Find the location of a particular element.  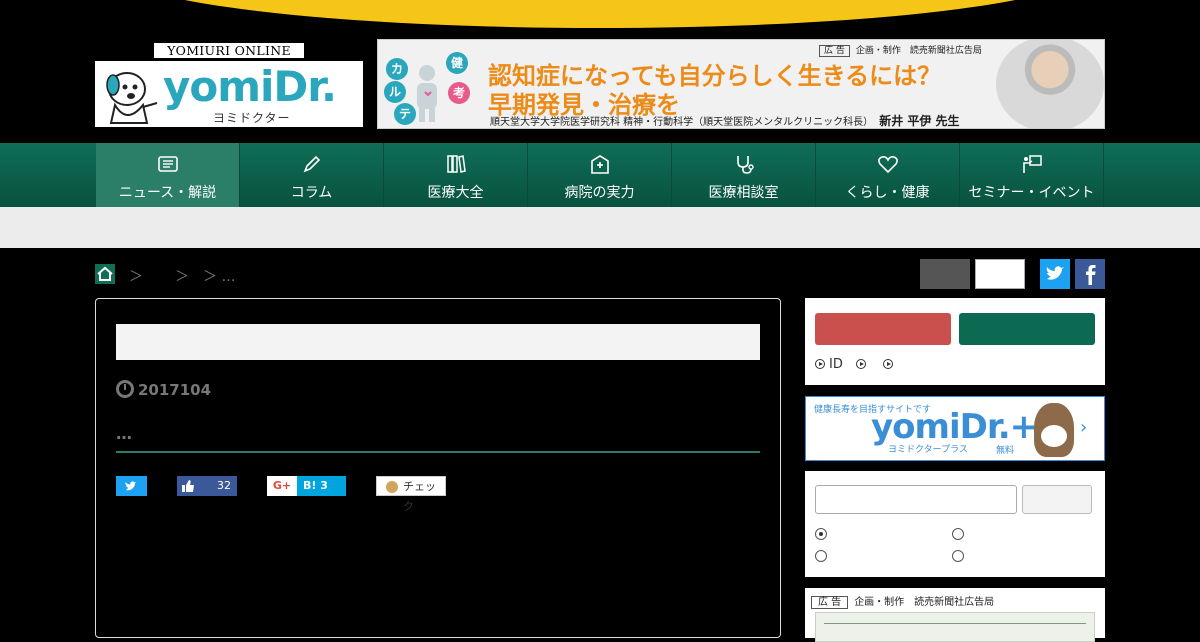

nav-label: 医療大全 is located at coordinates (455, 193).